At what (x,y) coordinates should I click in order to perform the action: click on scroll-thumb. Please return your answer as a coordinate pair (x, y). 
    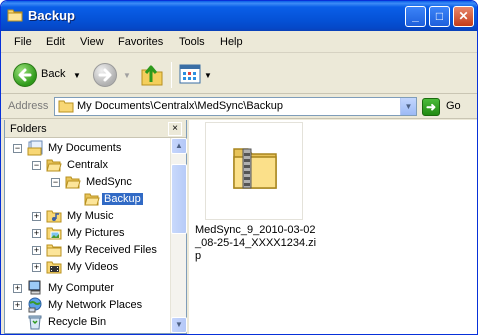
    Looking at the image, I should click on (179, 199).